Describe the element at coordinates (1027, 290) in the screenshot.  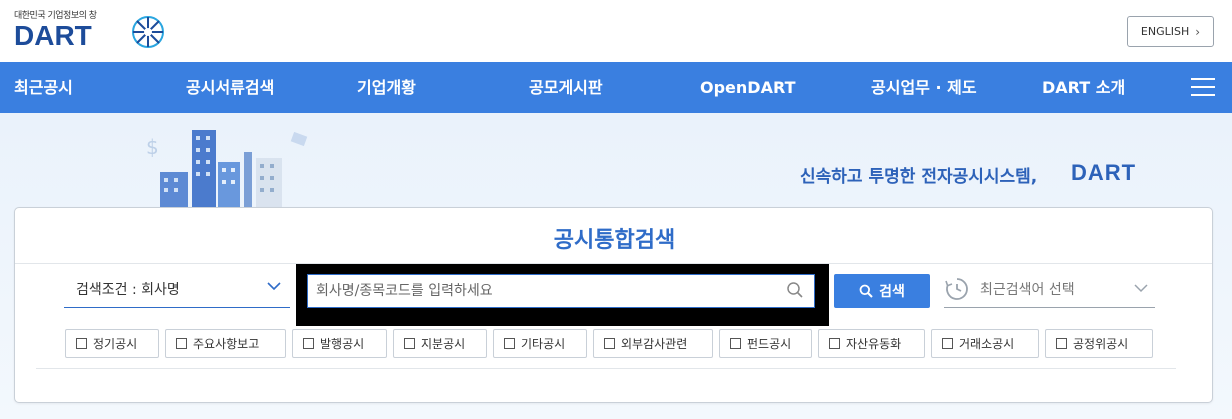
I see `recent-searches-label: 최근검색어 선택` at that location.